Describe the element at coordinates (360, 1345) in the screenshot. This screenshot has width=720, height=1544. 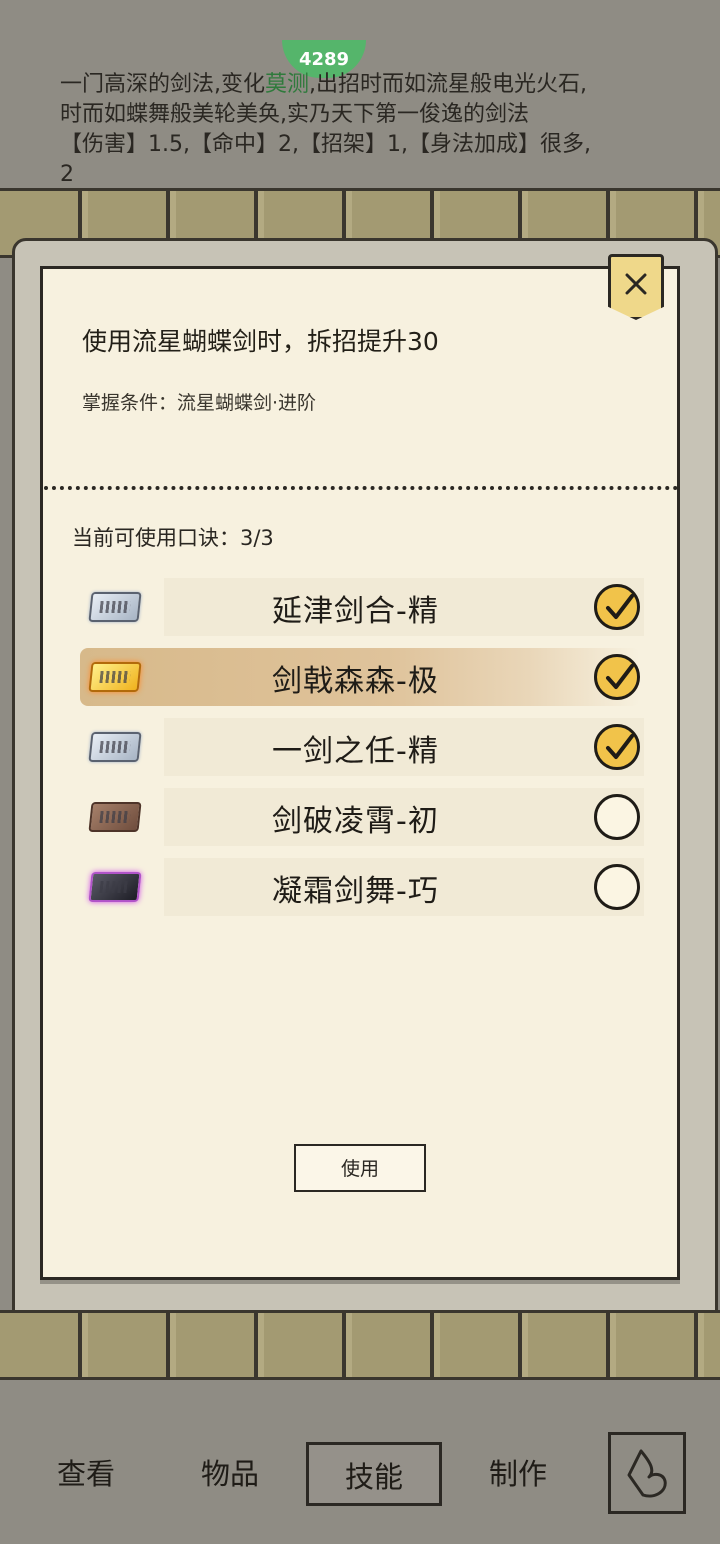
I see `scroll-roll-bottom` at that location.